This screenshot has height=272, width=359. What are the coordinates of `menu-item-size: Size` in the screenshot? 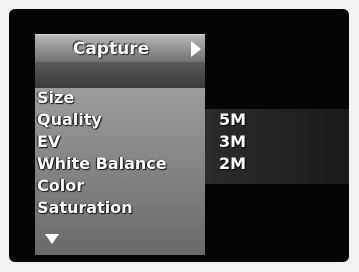 It's located at (120, 98).